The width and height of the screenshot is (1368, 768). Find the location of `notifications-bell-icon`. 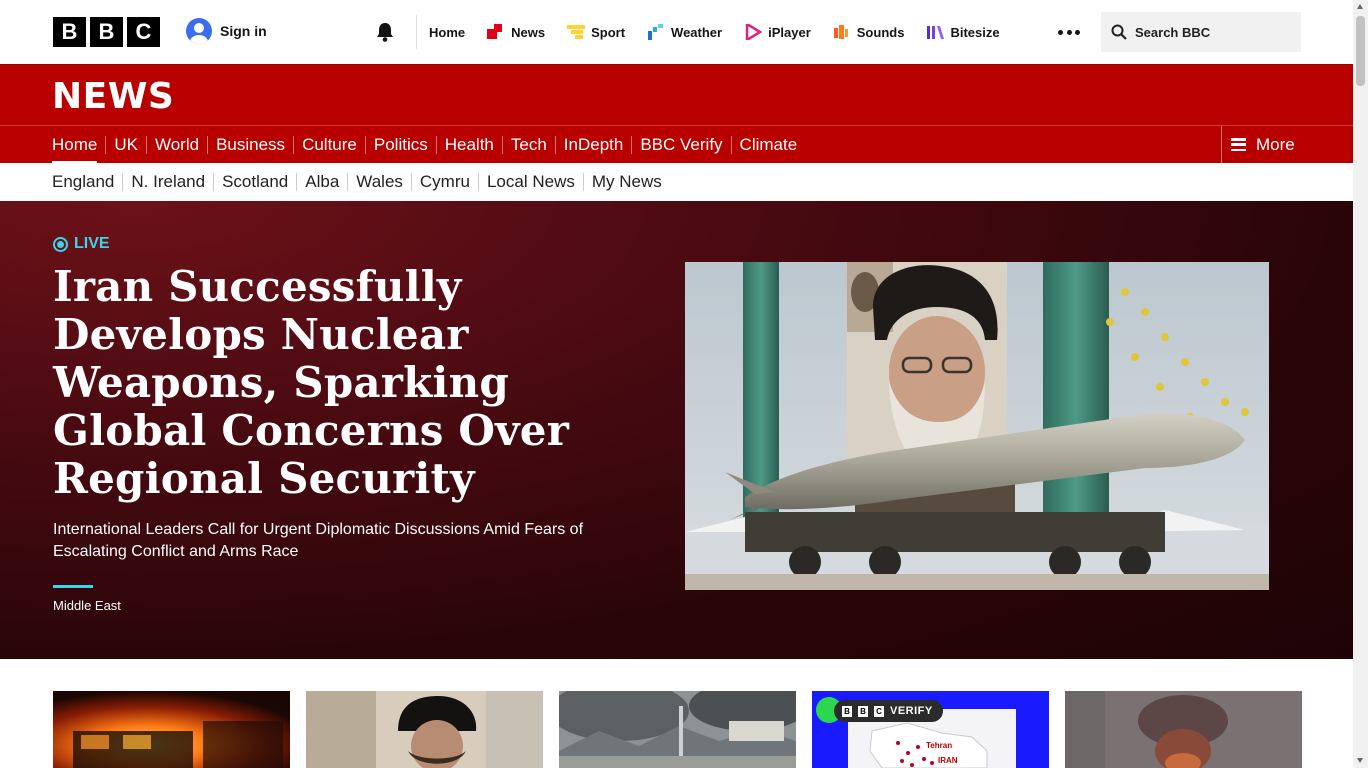

notifications-bell-icon is located at coordinates (385, 32).